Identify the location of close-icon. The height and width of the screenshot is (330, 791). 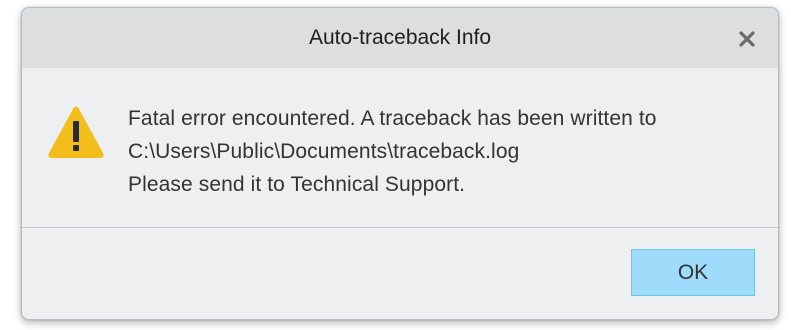
(747, 39).